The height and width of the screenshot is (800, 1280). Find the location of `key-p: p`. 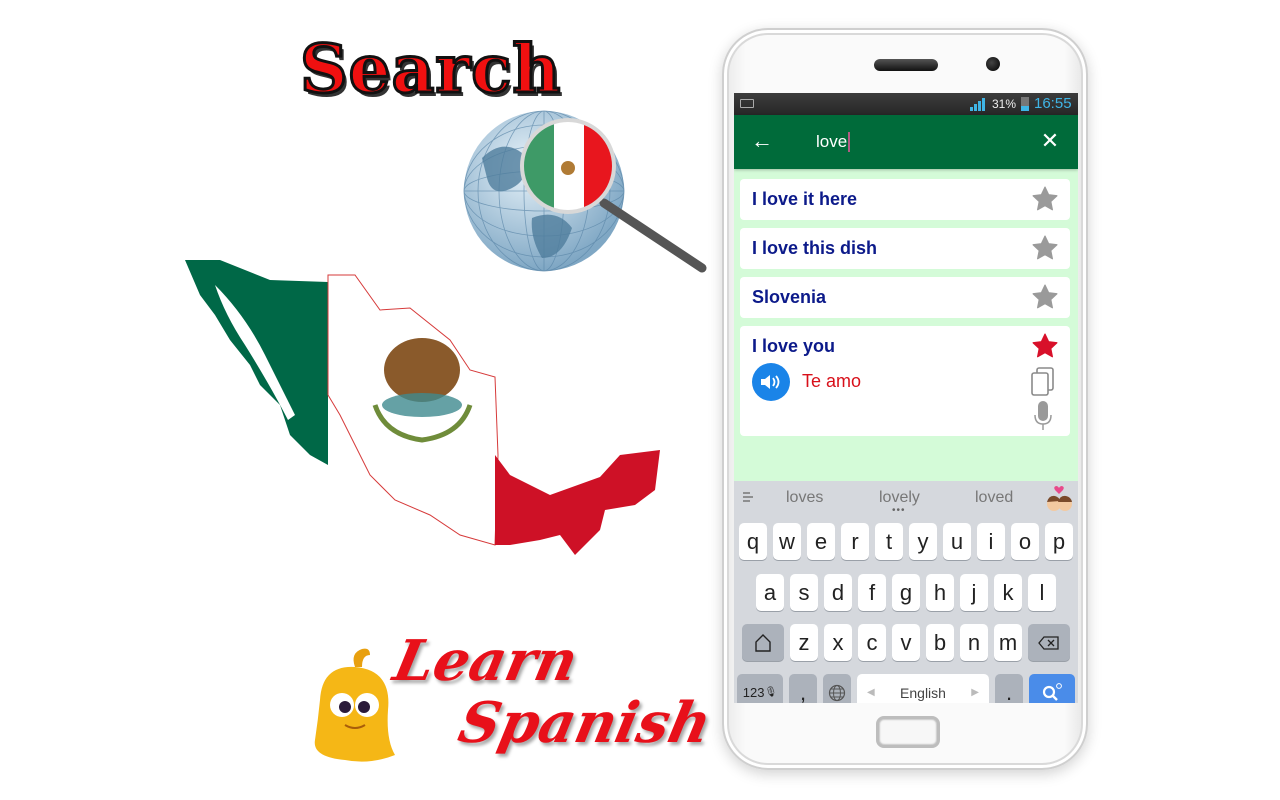

key-p: p is located at coordinates (1059, 541).